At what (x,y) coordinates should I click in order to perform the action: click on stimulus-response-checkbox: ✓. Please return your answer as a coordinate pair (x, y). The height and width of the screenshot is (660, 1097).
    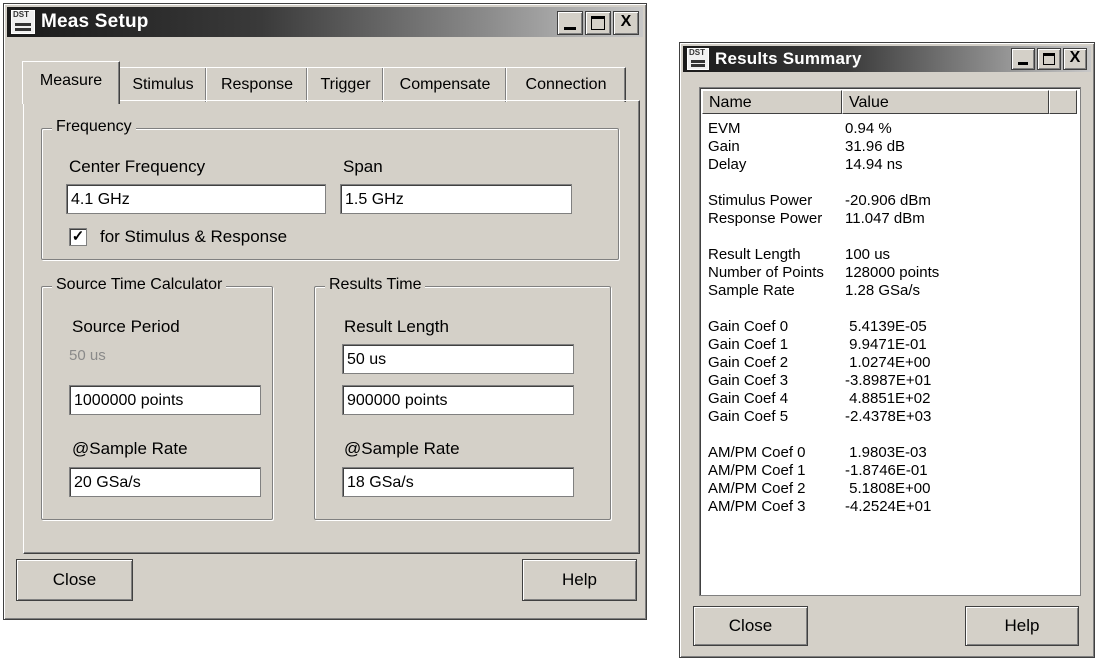
    Looking at the image, I should click on (78, 237).